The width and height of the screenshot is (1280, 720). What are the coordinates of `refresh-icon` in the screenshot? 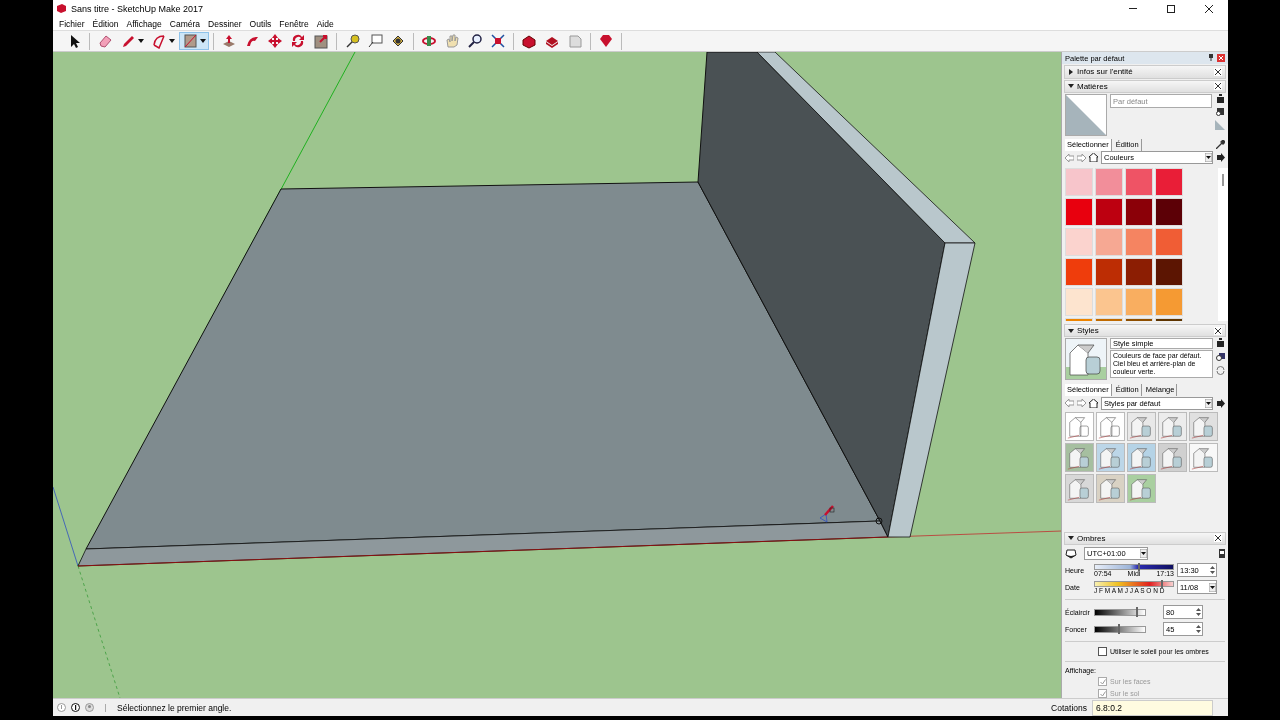 It's located at (1220, 371).